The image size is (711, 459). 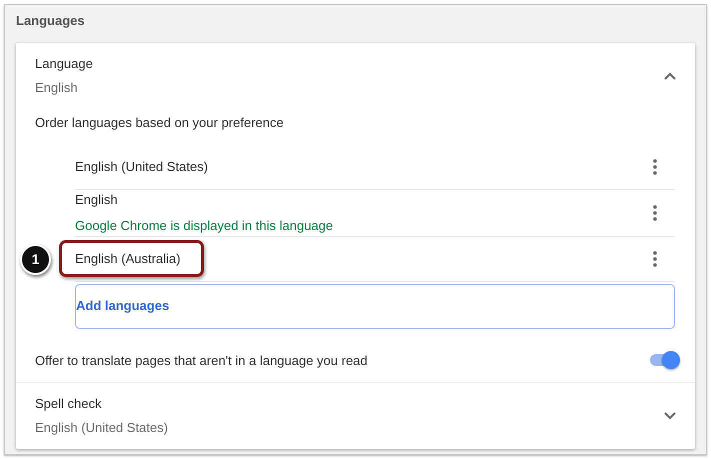 I want to click on collapse-icon, so click(x=670, y=75).